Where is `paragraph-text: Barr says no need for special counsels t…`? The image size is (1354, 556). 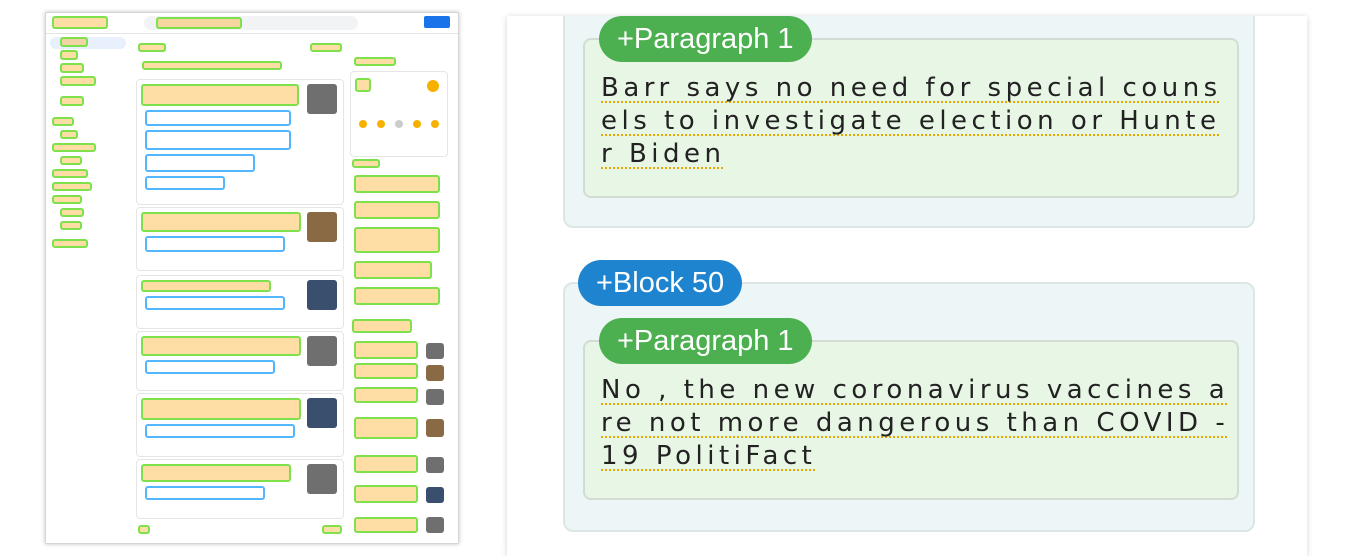
paragraph-text: Barr says no need for special counsels t… is located at coordinates (911, 121).